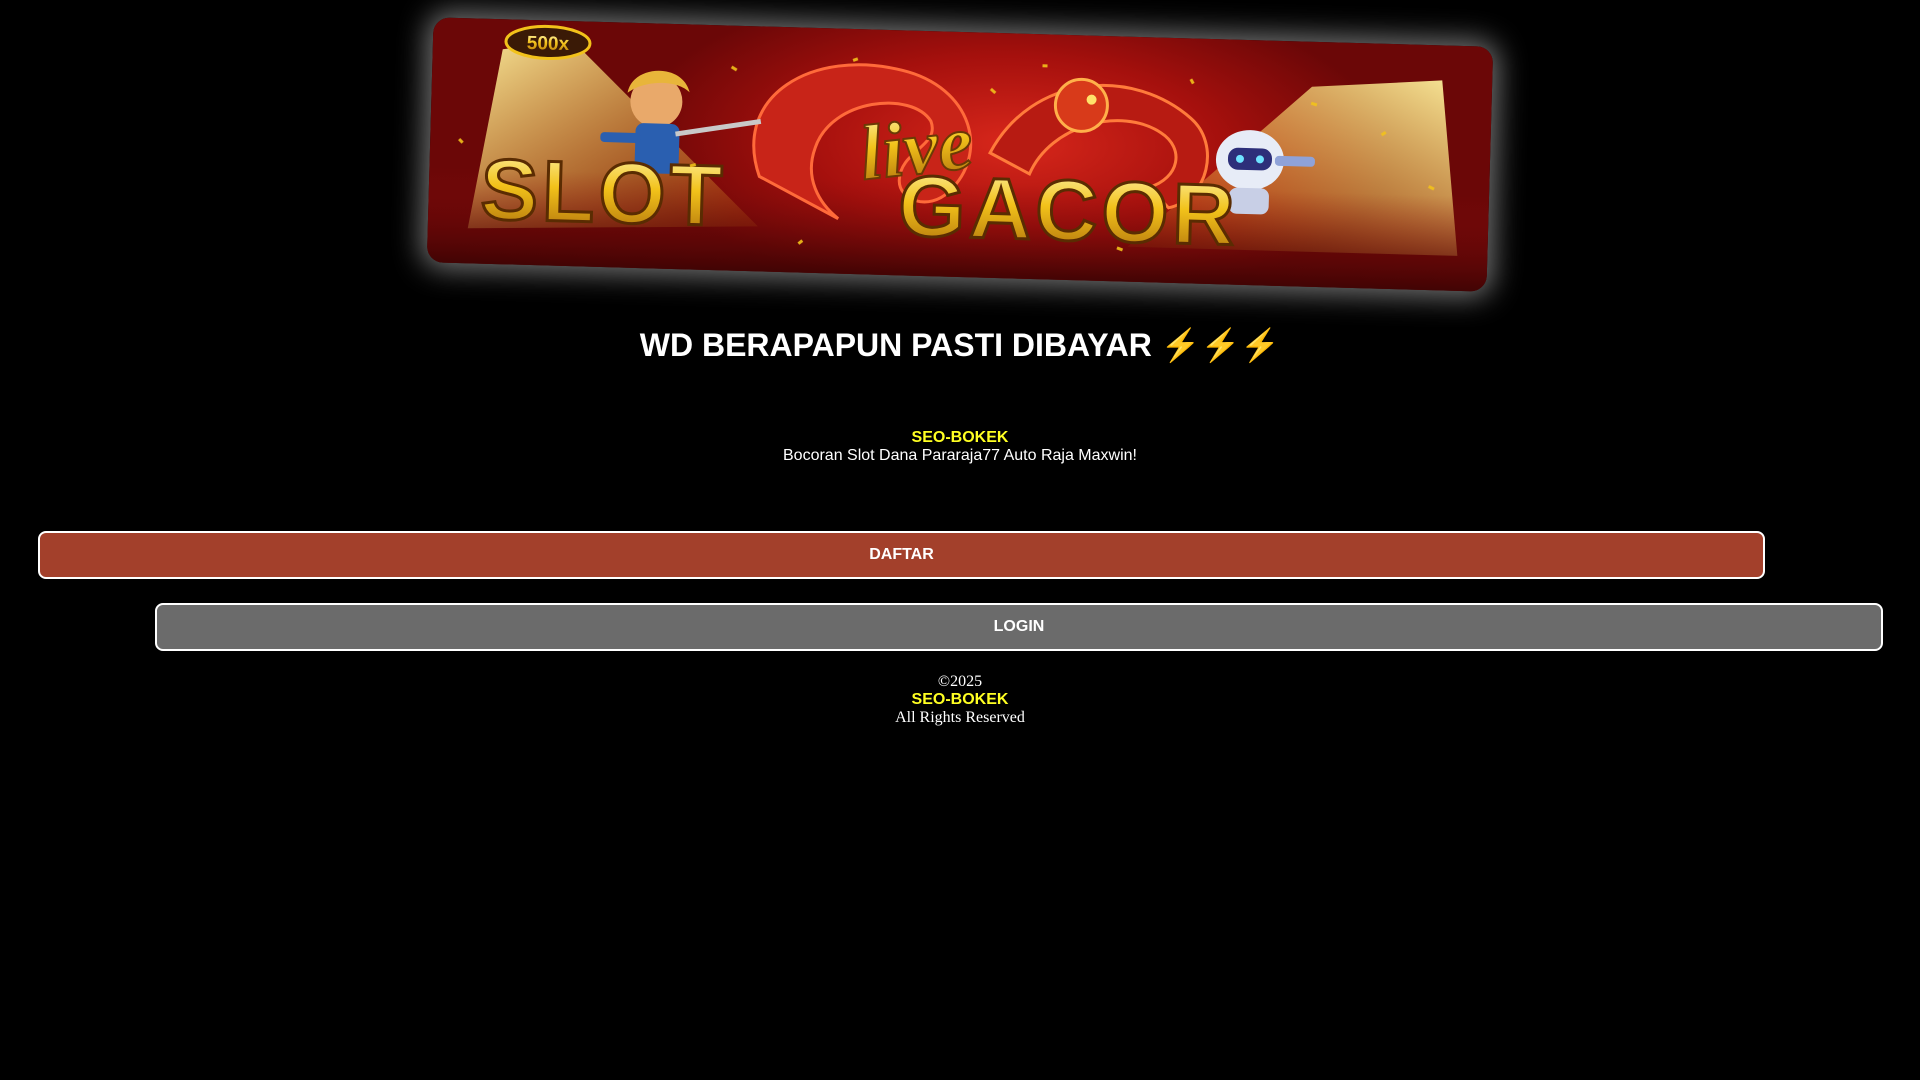 The width and height of the screenshot is (1920, 1080). I want to click on daftar-button-label: DAFTAR, so click(901, 554).